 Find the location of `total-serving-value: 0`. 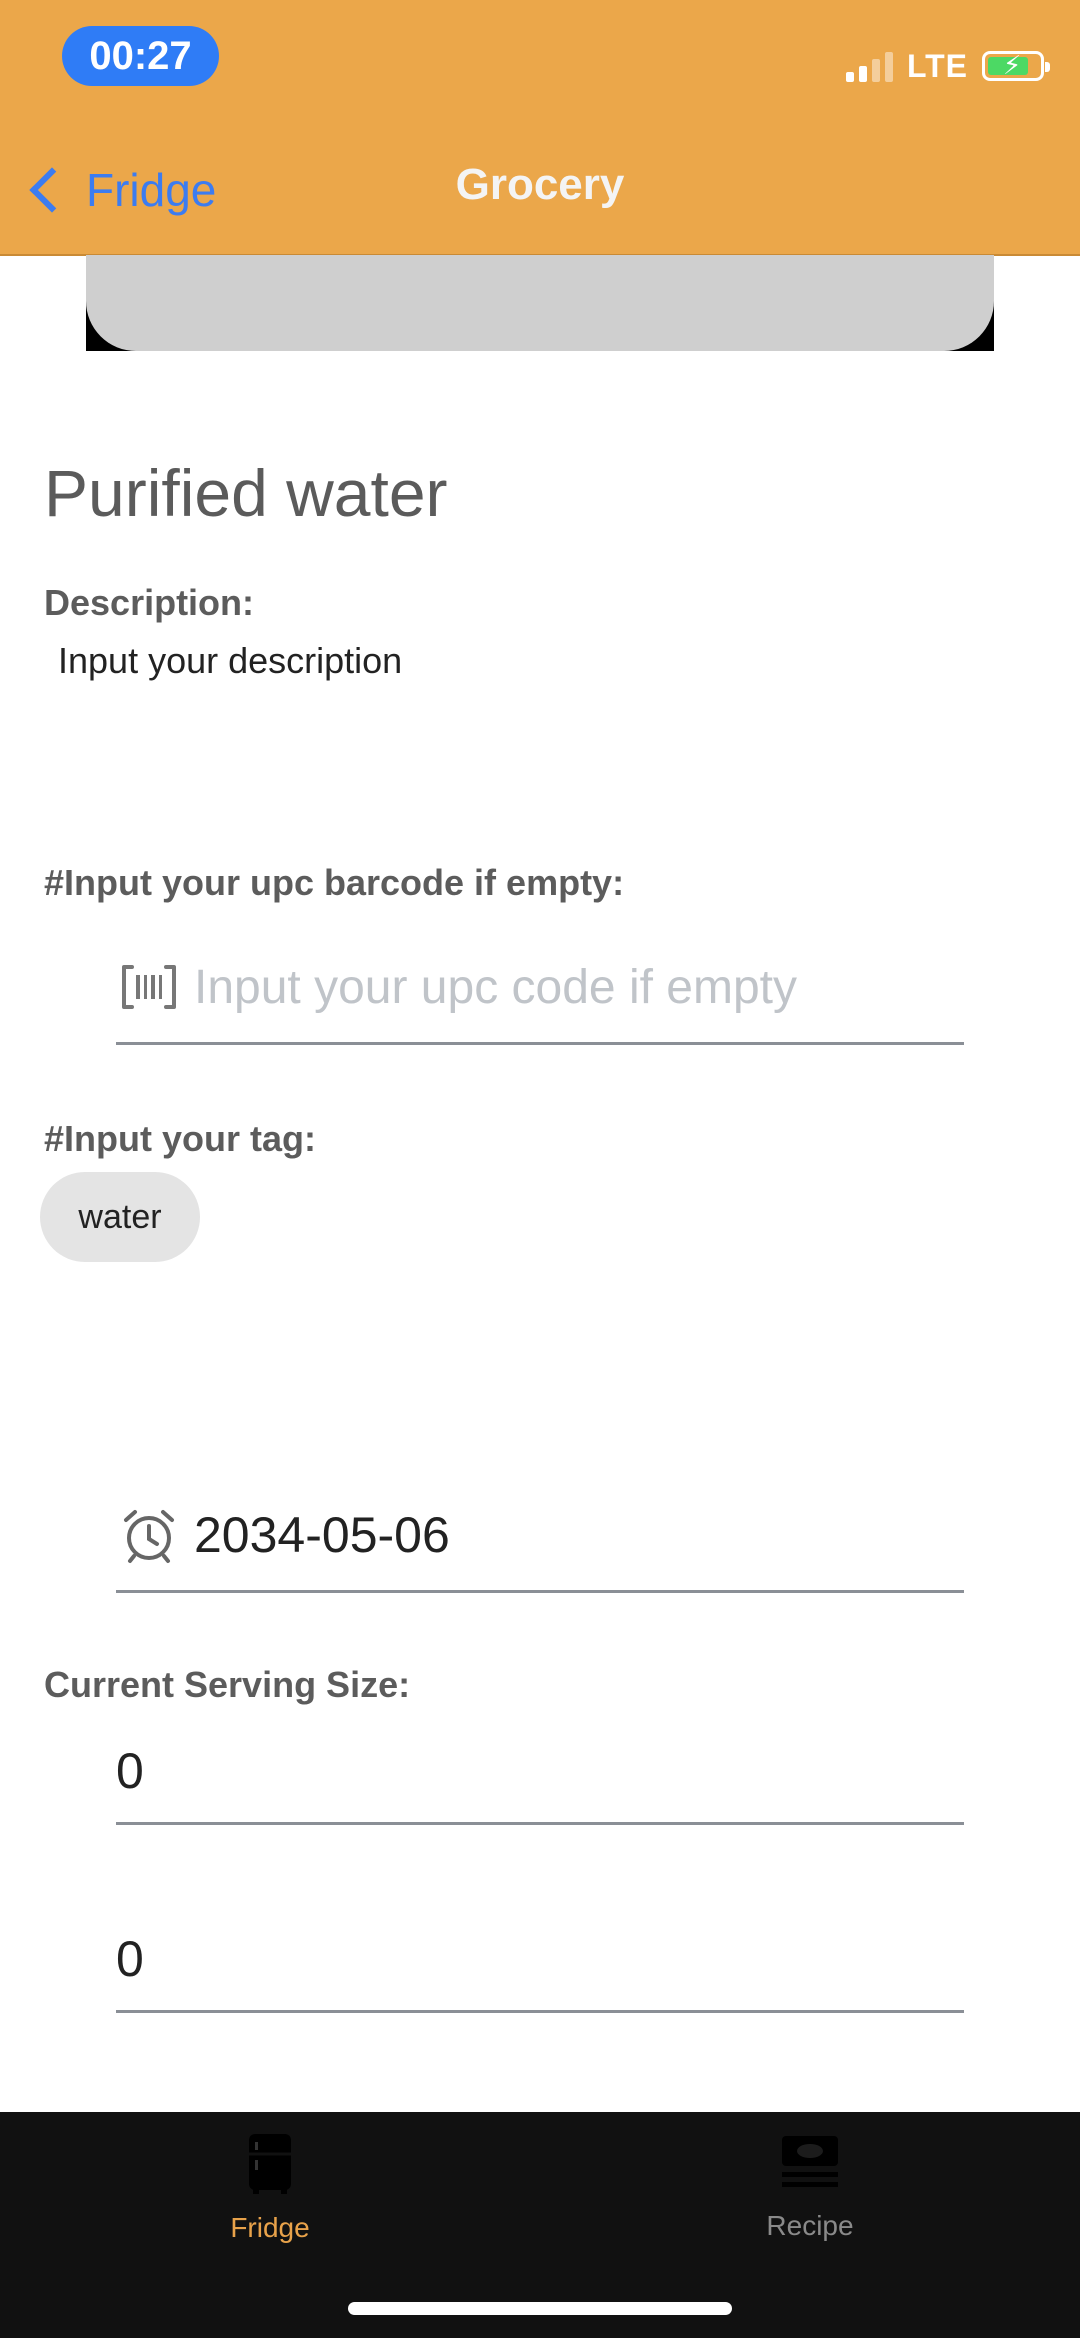

total-serving-value: 0 is located at coordinates (130, 1959).